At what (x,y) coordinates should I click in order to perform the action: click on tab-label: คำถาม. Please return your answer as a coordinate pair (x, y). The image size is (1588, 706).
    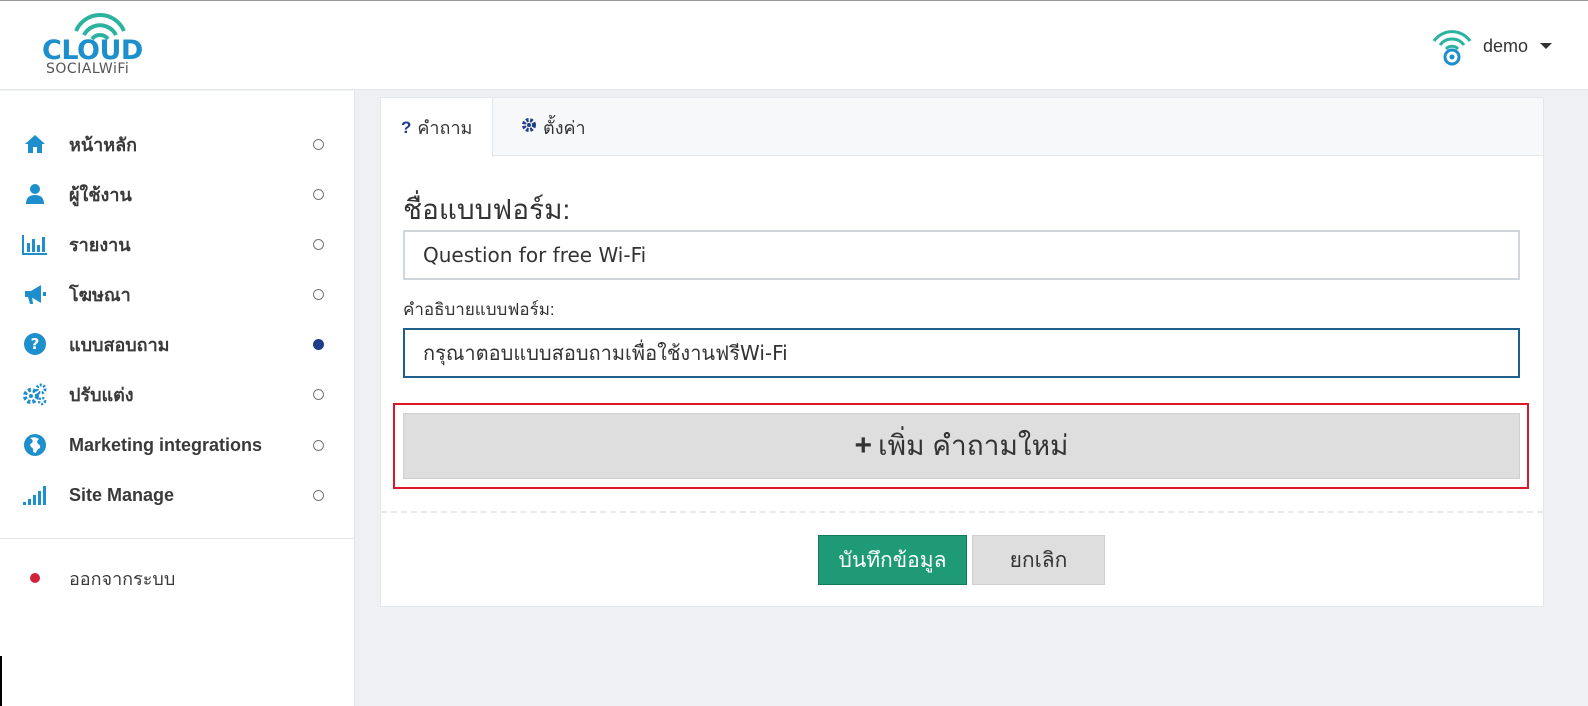
    Looking at the image, I should click on (445, 128).